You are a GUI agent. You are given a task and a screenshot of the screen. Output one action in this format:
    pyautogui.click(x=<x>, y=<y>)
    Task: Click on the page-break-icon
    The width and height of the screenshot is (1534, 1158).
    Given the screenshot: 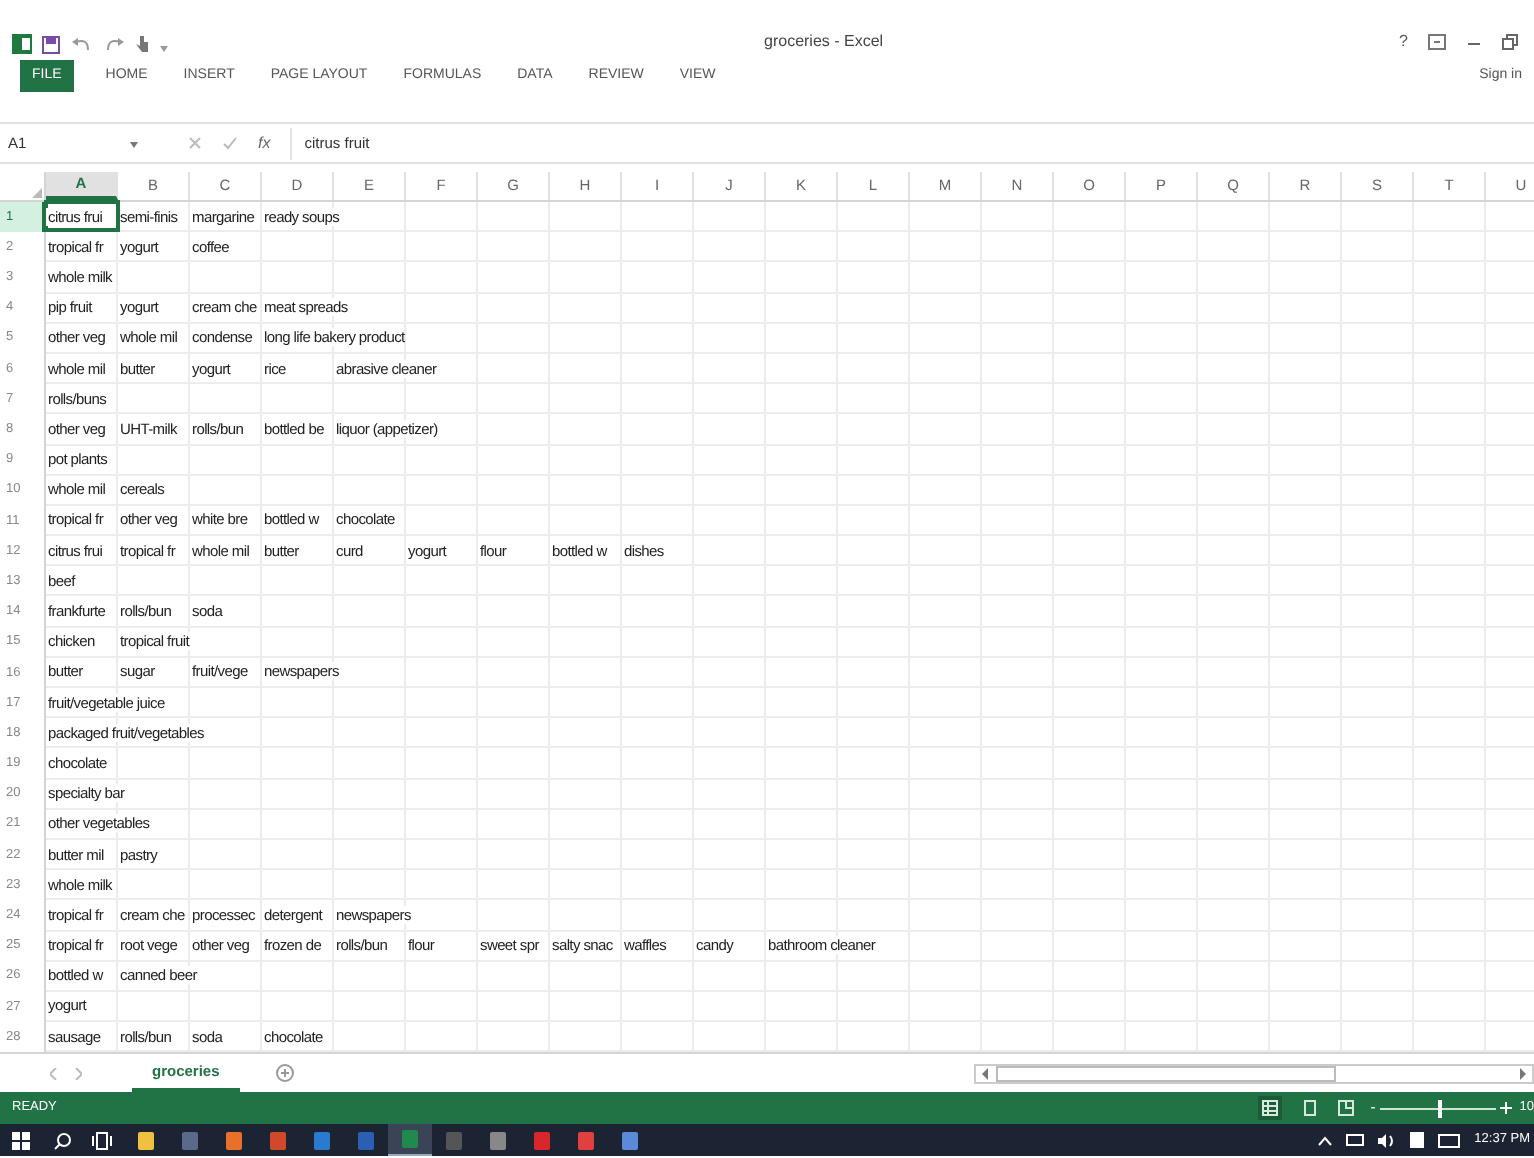 What is the action you would take?
    pyautogui.click(x=1346, y=1108)
    